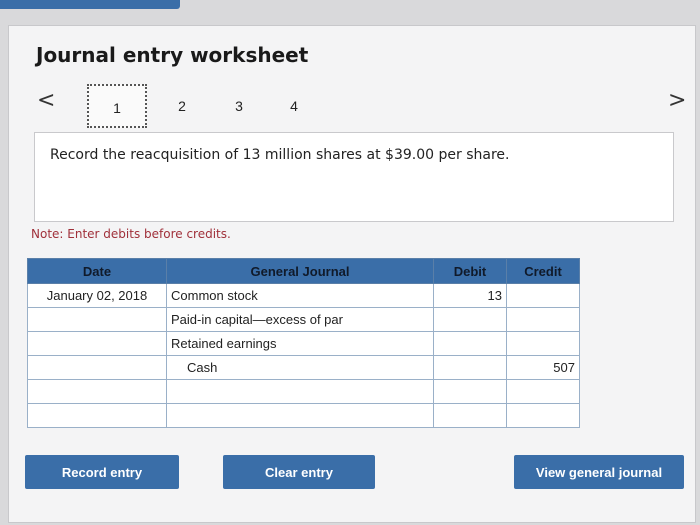 This screenshot has height=525, width=700. What do you see at coordinates (470, 271) in the screenshot?
I see `debit-column-header: Debit` at bounding box center [470, 271].